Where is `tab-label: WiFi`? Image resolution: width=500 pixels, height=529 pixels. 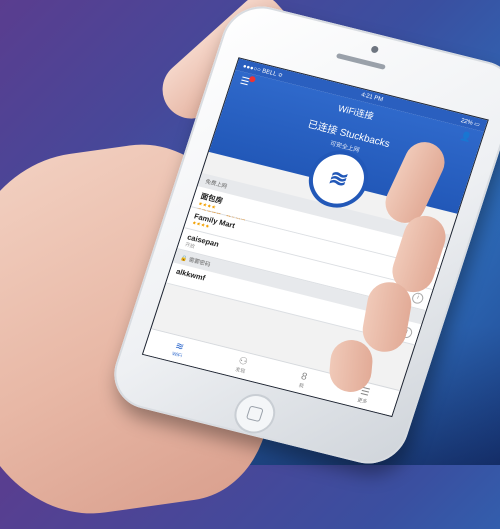
tab-label: WiFi is located at coordinates (177, 354).